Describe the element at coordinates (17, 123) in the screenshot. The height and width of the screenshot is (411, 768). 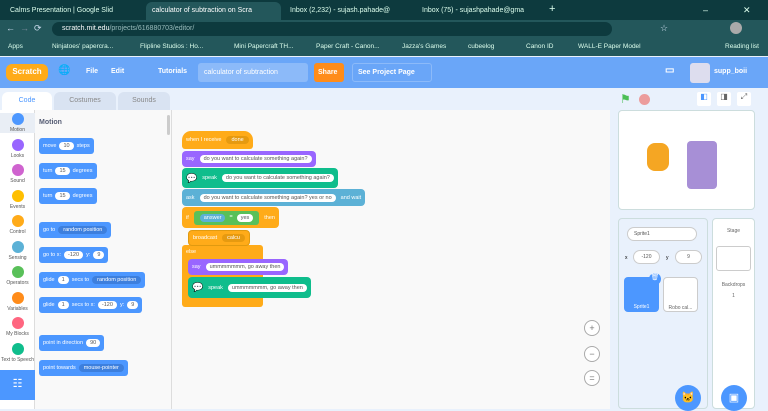
I see `category-motion: Motion` at that location.